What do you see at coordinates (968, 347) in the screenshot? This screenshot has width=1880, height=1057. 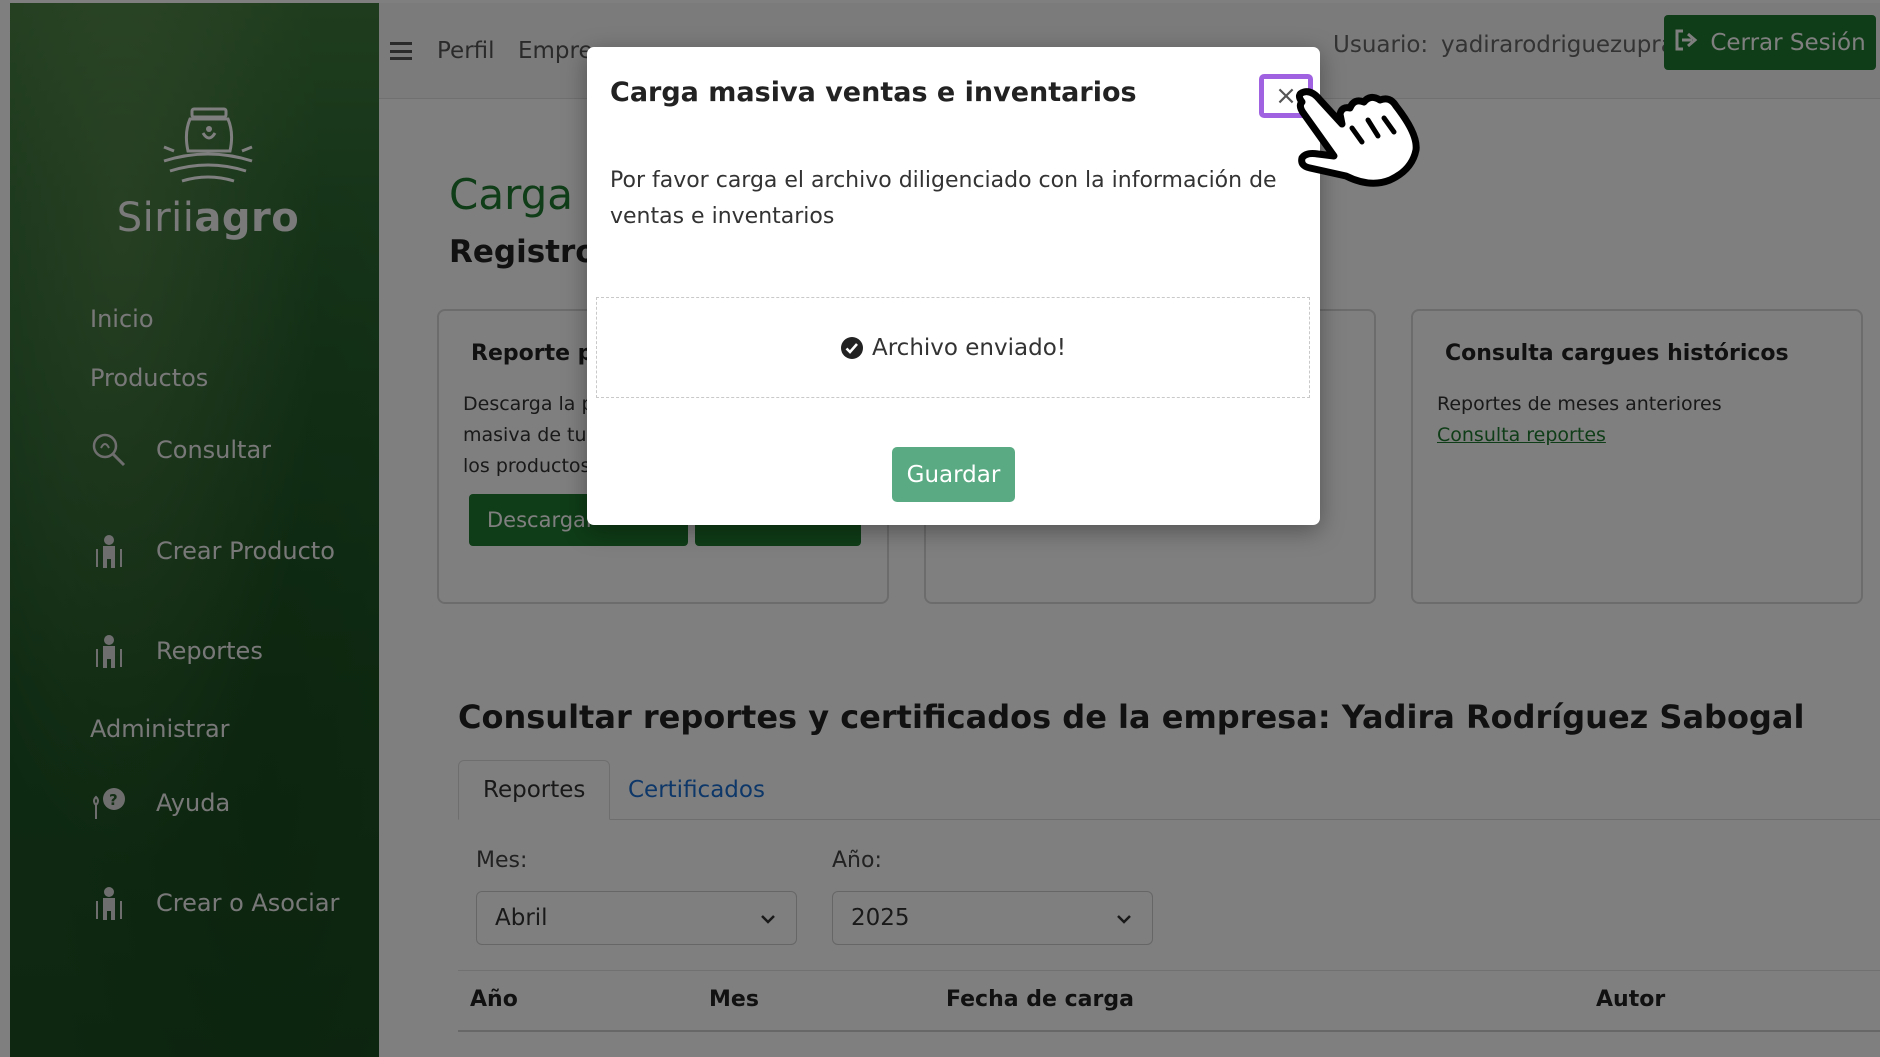 I see `upload-status: Archivo enviado!` at bounding box center [968, 347].